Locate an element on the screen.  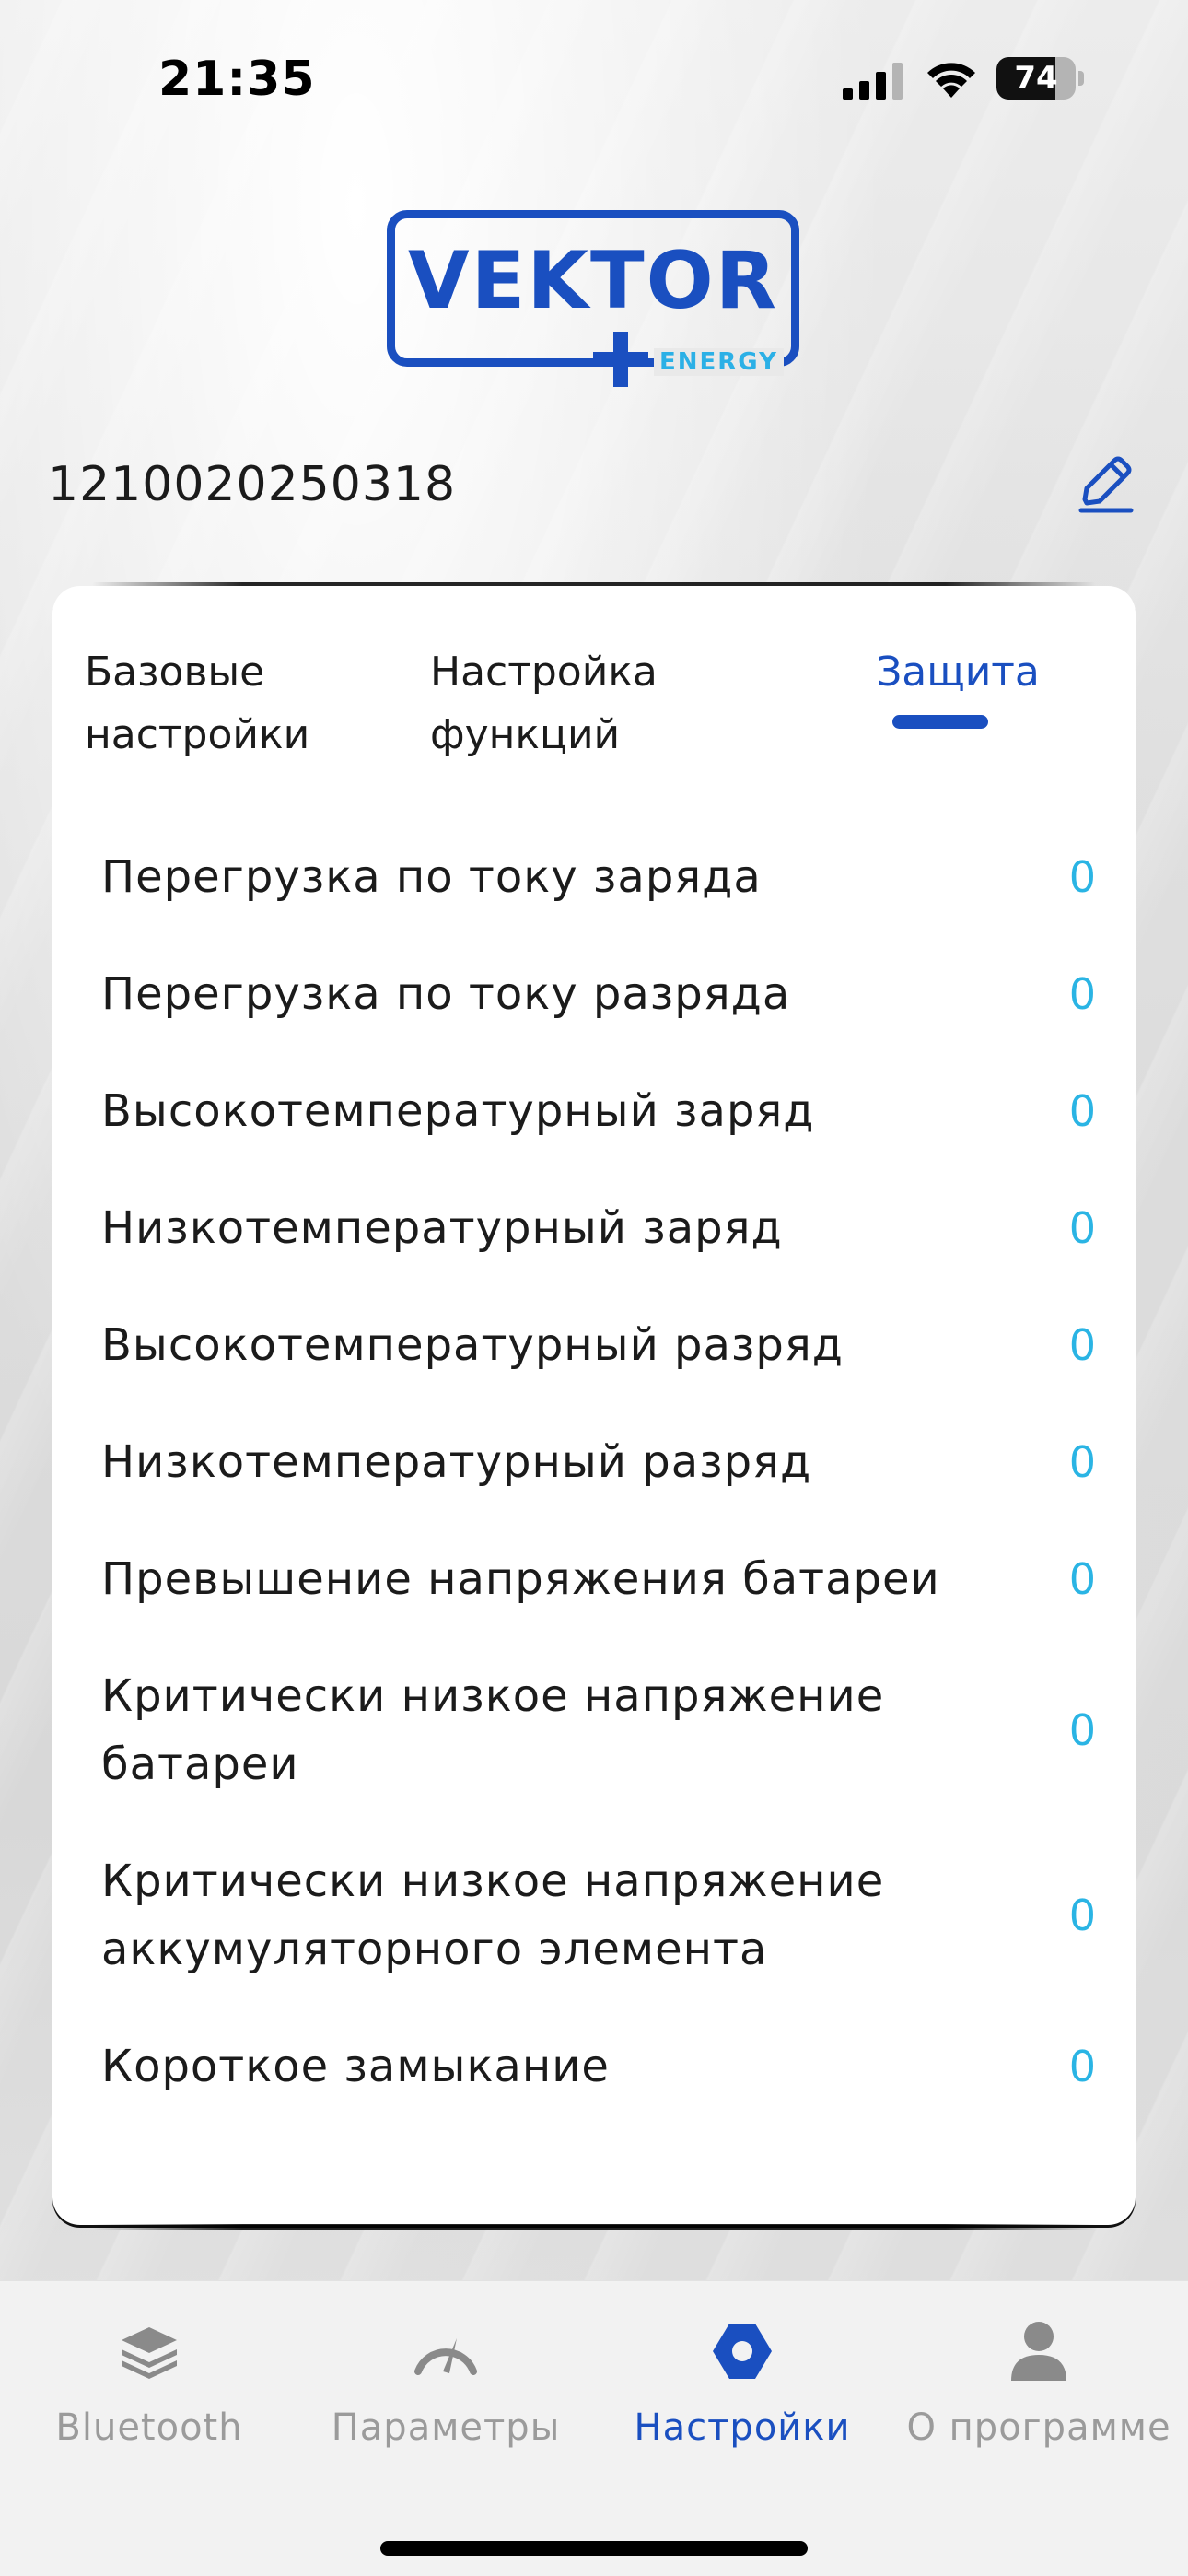
list-item: Высокотемпературный разряд 0 is located at coordinates (598, 1344).